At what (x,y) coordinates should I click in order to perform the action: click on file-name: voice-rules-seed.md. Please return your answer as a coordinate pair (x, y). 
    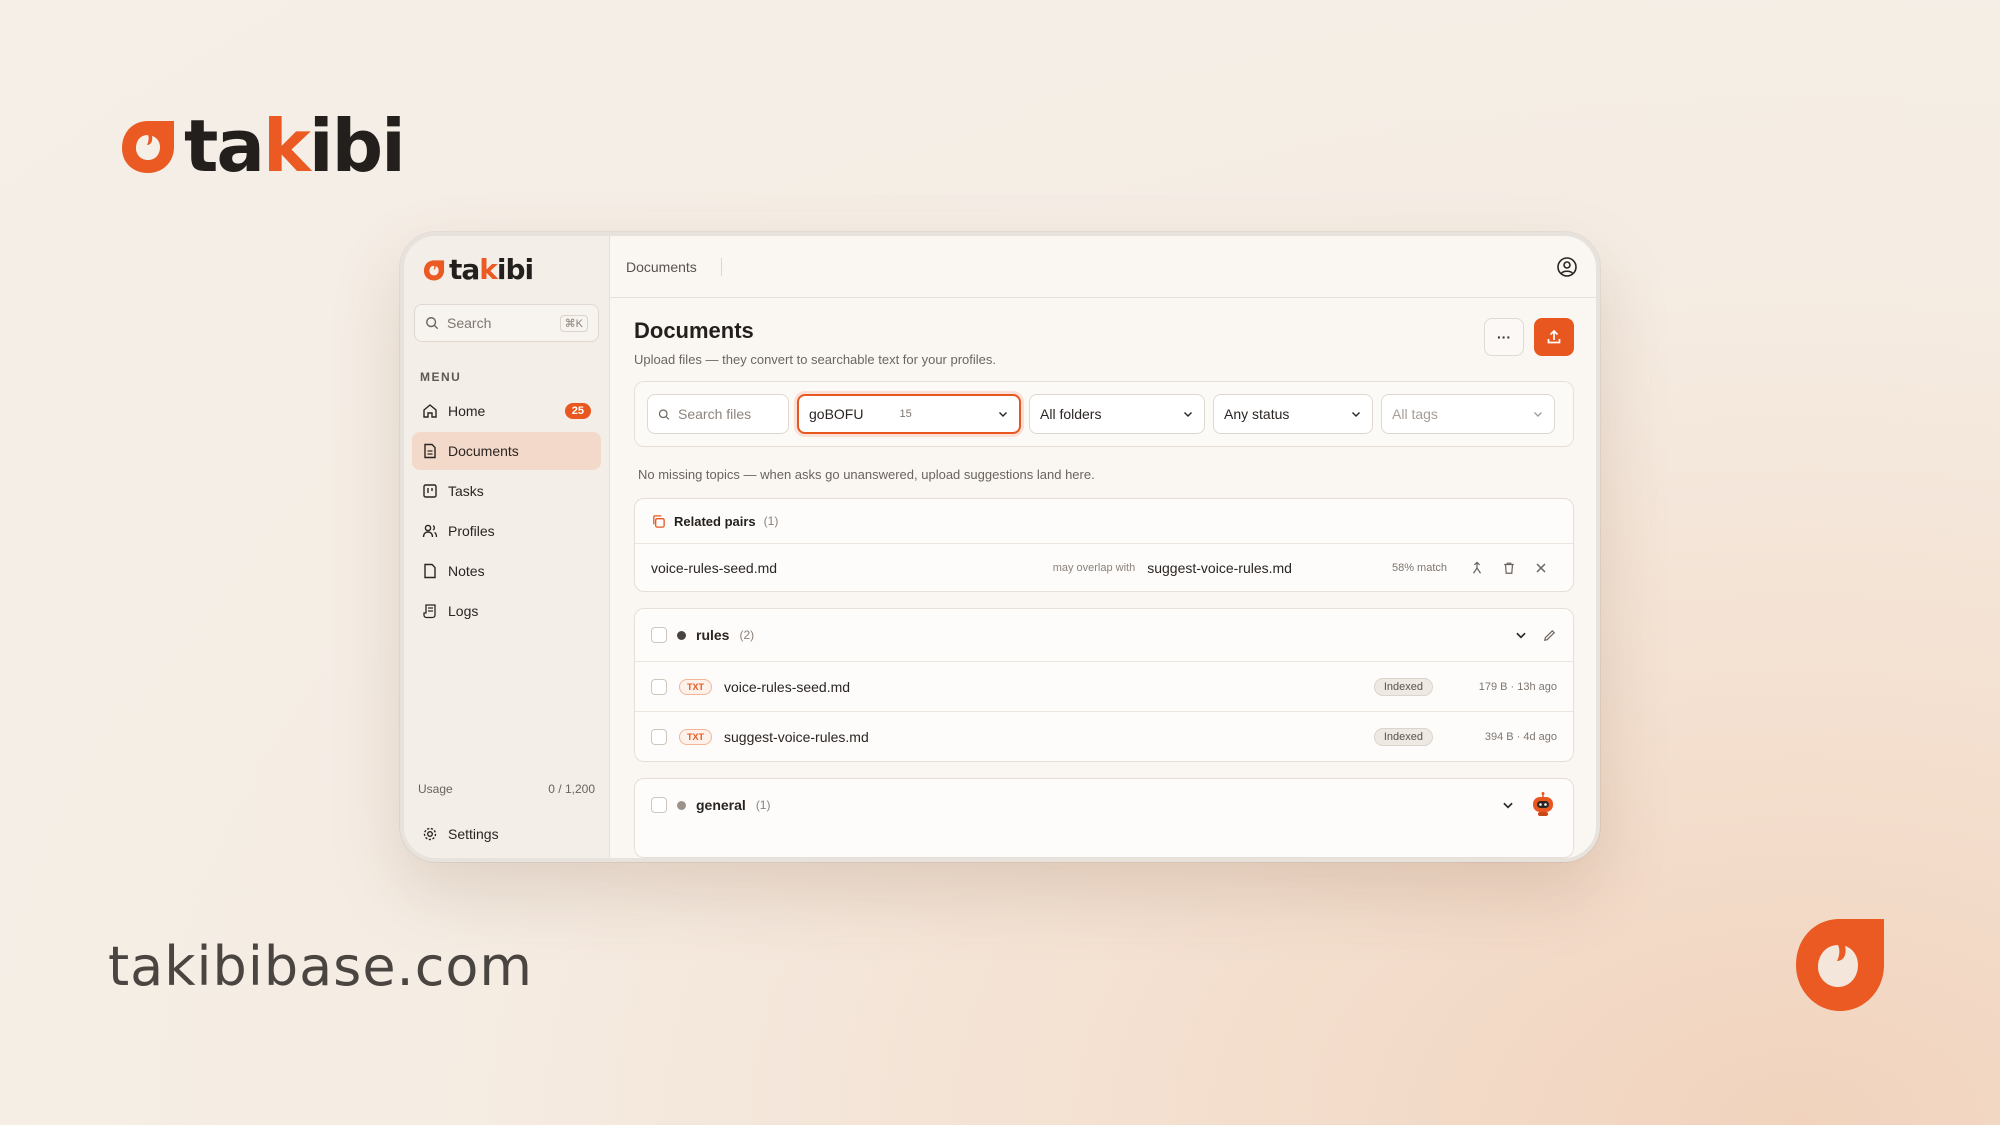
    Looking at the image, I should click on (787, 687).